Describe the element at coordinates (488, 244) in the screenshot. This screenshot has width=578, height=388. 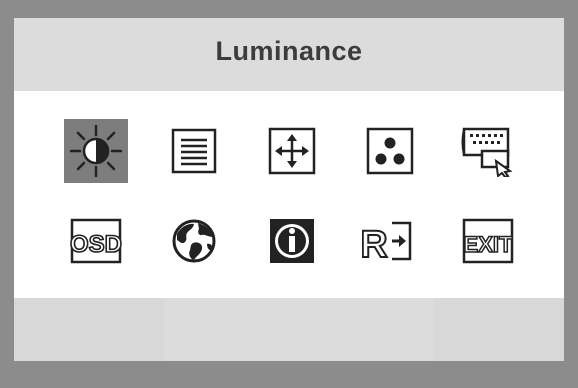
I see `exit-icon-text: EXIT` at that location.